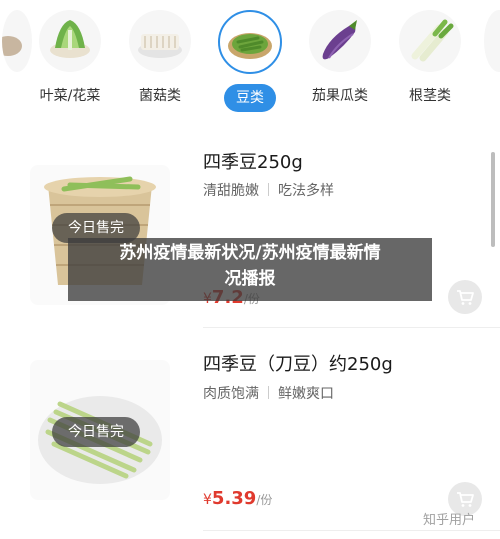 The width and height of the screenshot is (500, 539). What do you see at coordinates (430, 96) in the screenshot?
I see `category-label: 根茎类` at bounding box center [430, 96].